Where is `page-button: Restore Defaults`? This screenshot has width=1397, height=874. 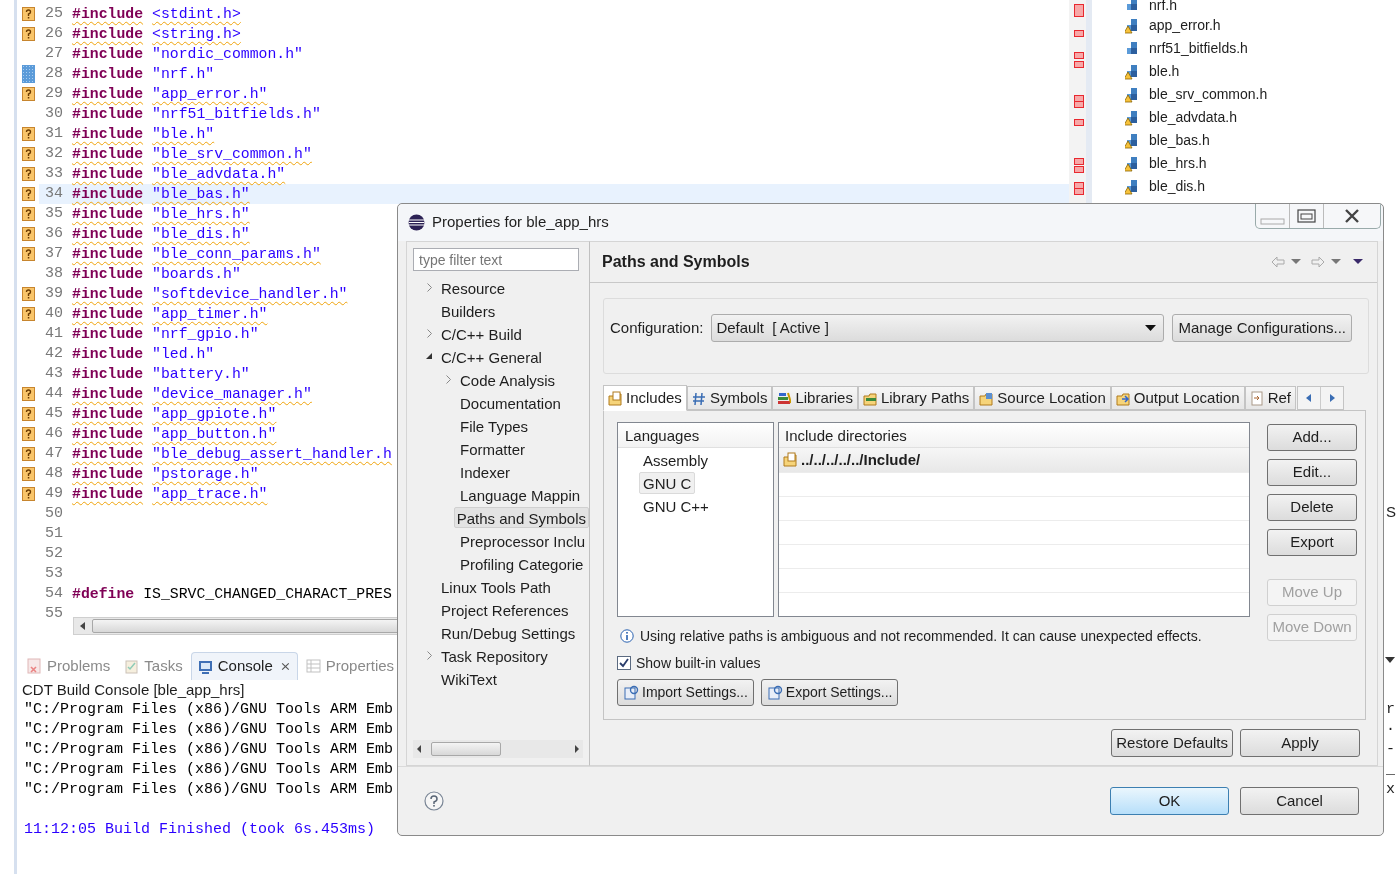 page-button: Restore Defaults is located at coordinates (1172, 743).